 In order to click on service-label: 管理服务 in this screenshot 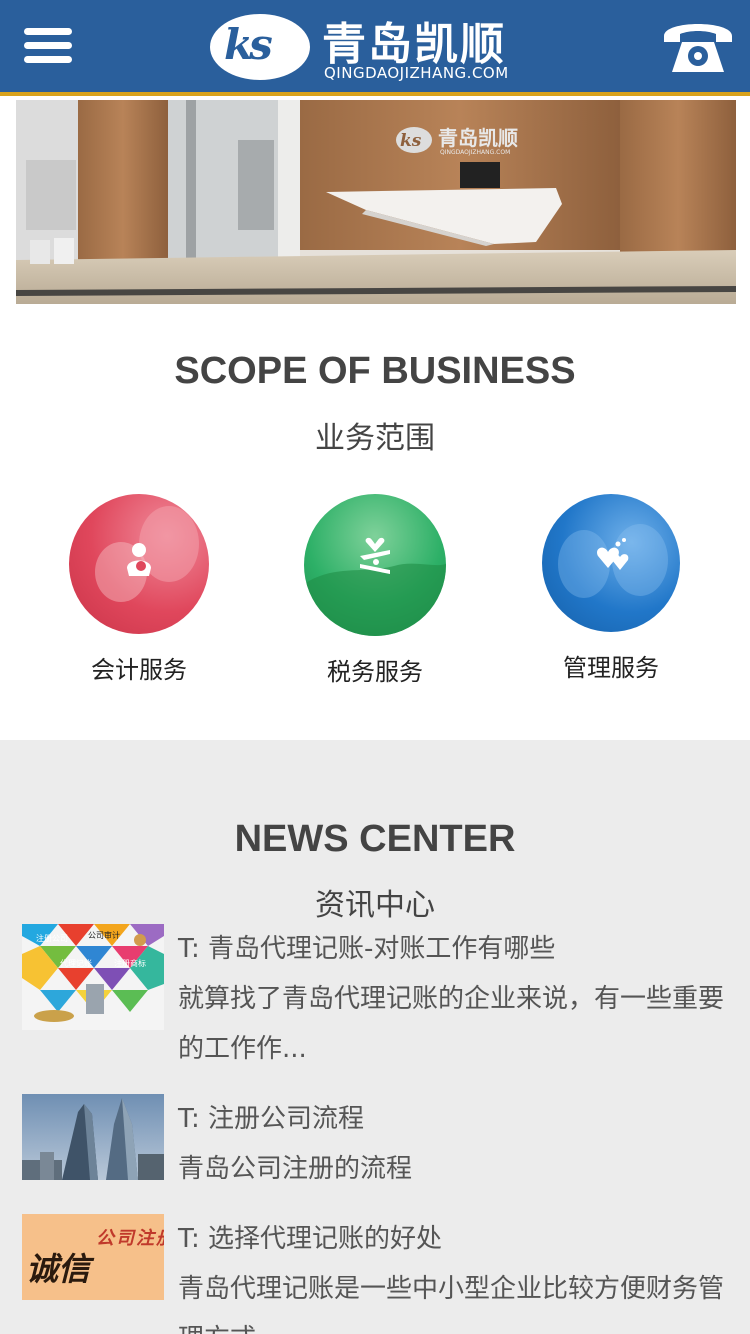, I will do `click(611, 668)`.